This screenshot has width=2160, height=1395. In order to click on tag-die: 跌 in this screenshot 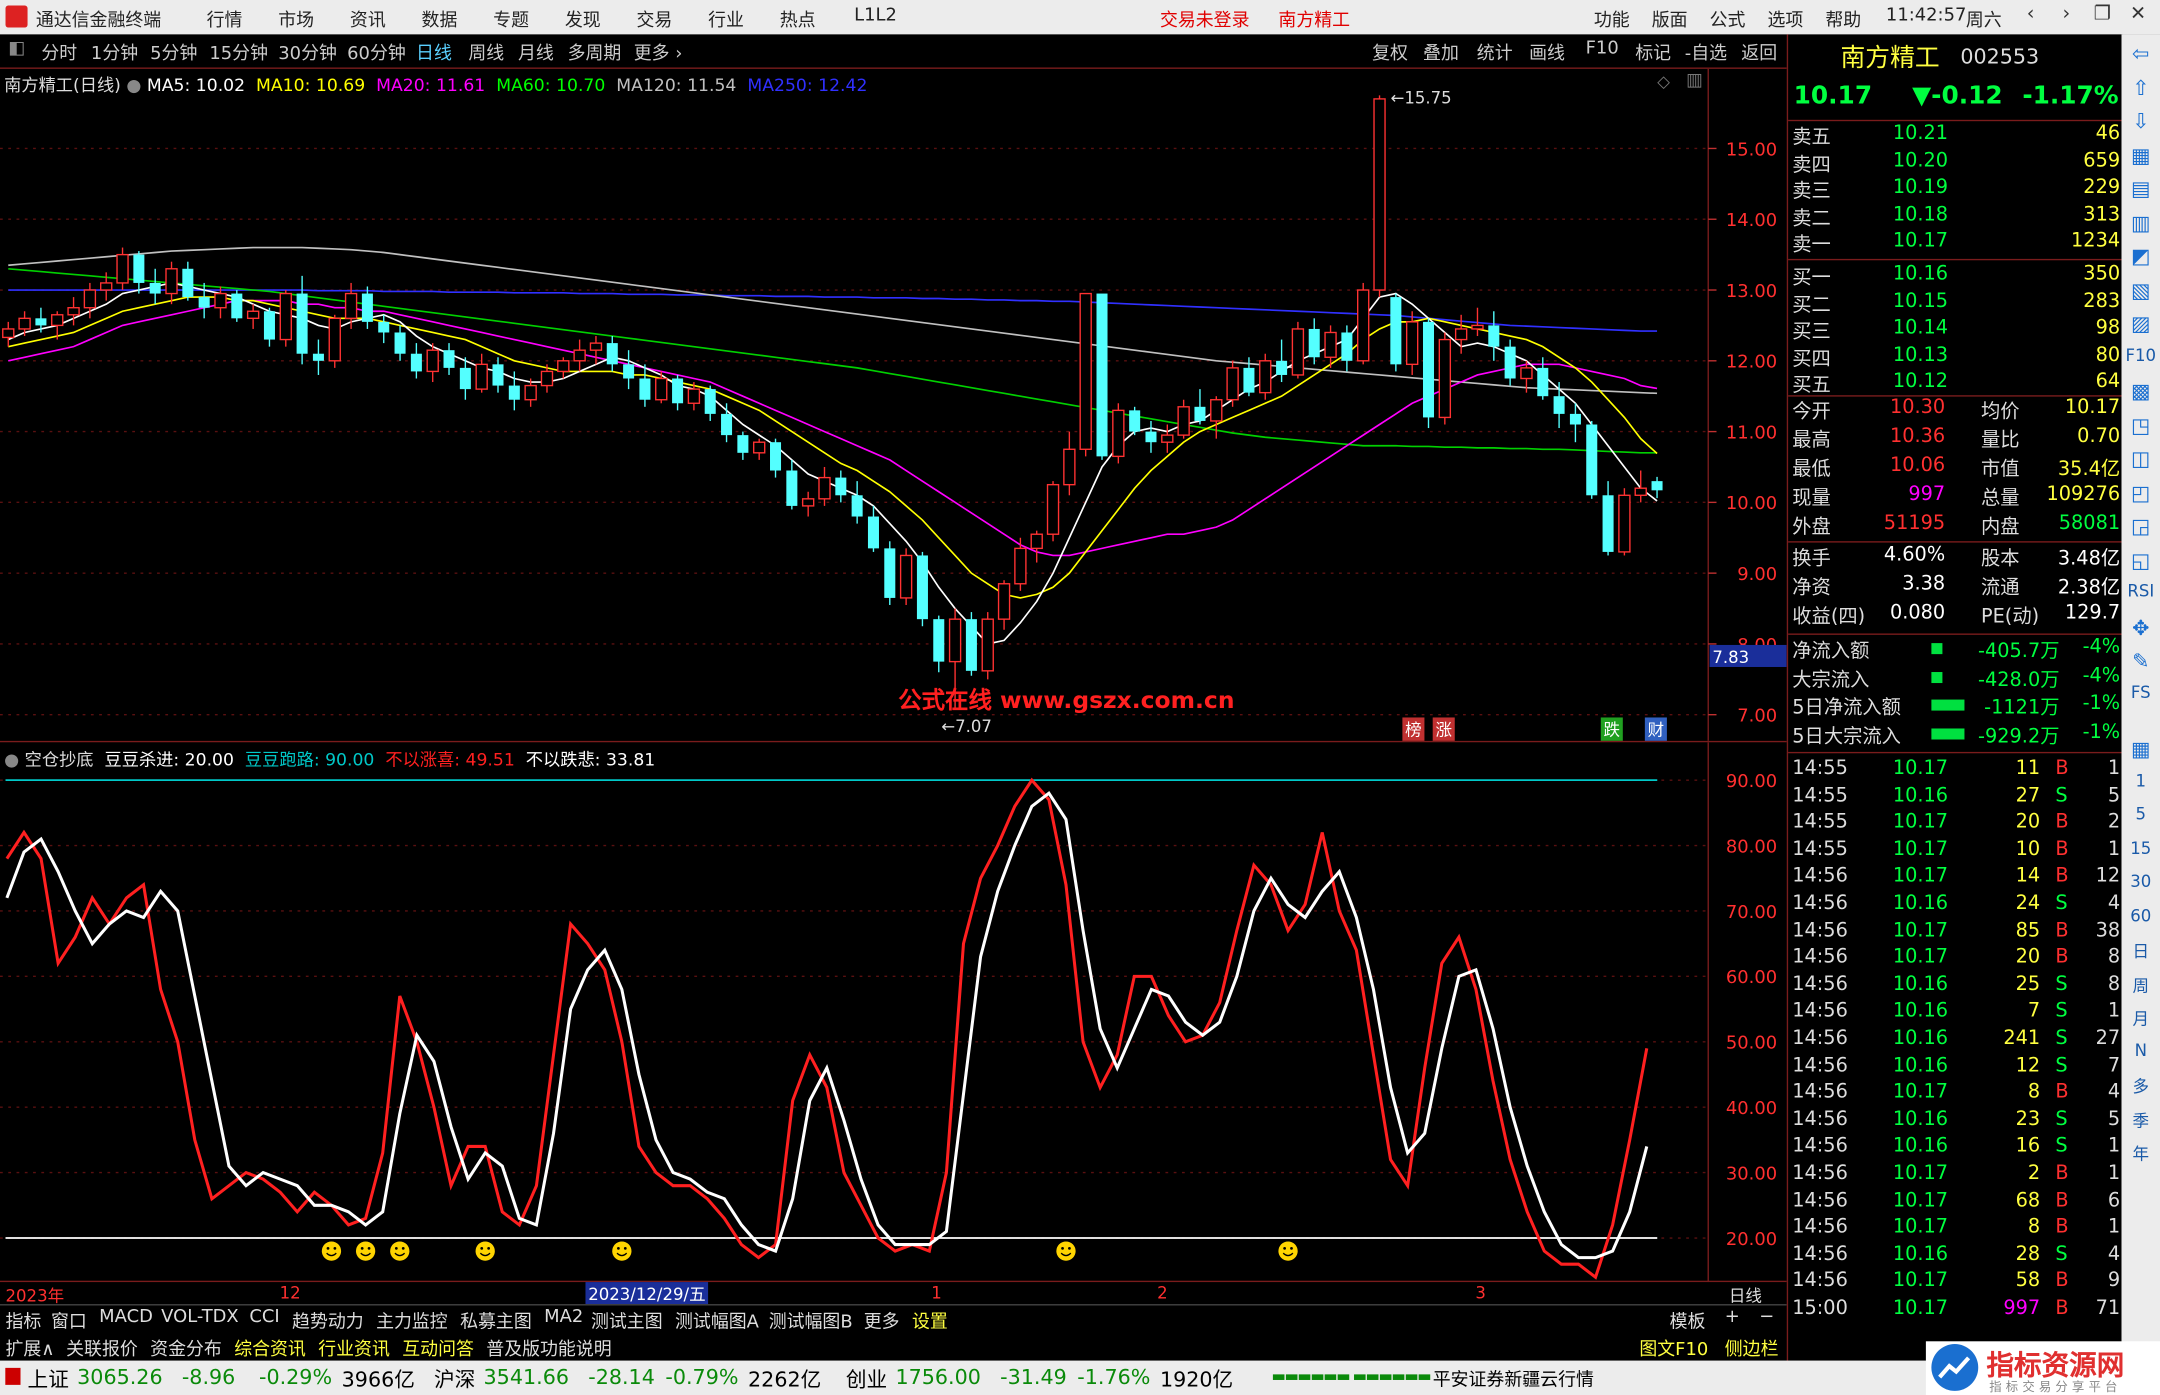, I will do `click(1611, 729)`.